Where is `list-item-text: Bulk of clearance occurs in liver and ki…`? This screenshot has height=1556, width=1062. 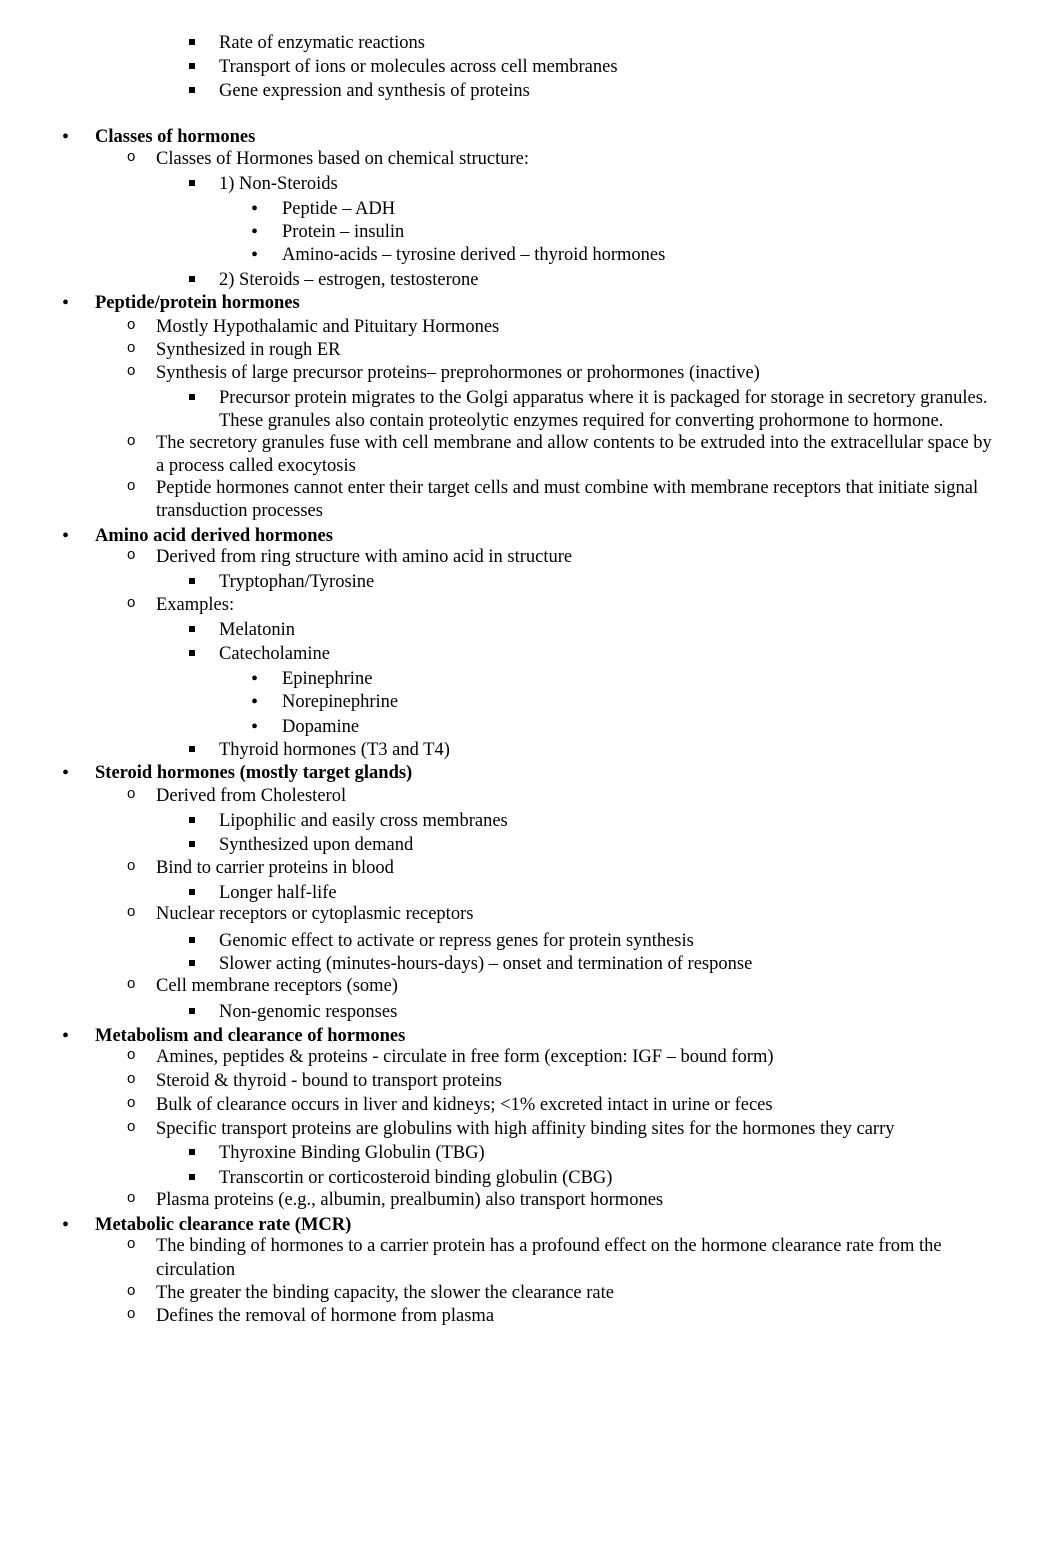 list-item-text: Bulk of clearance occurs in liver and ki… is located at coordinates (464, 1105).